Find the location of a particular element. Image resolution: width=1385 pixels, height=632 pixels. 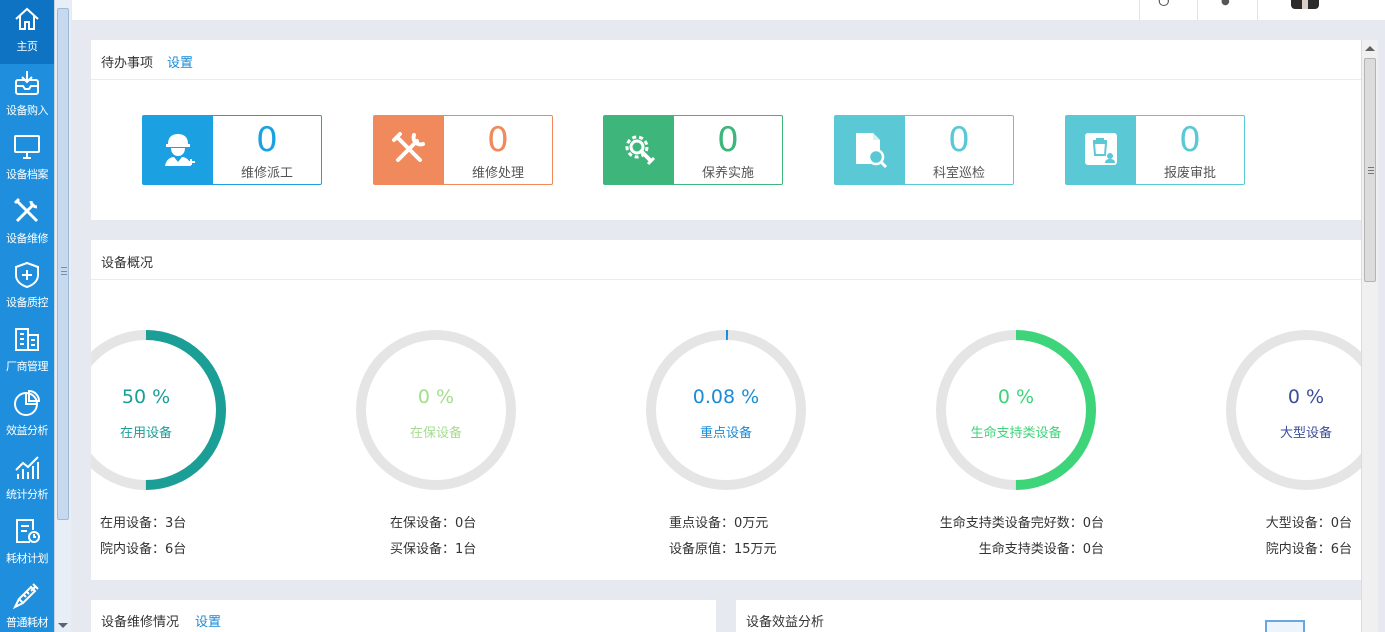

sidebar-item-label: 设备维修 is located at coordinates (27, 238).